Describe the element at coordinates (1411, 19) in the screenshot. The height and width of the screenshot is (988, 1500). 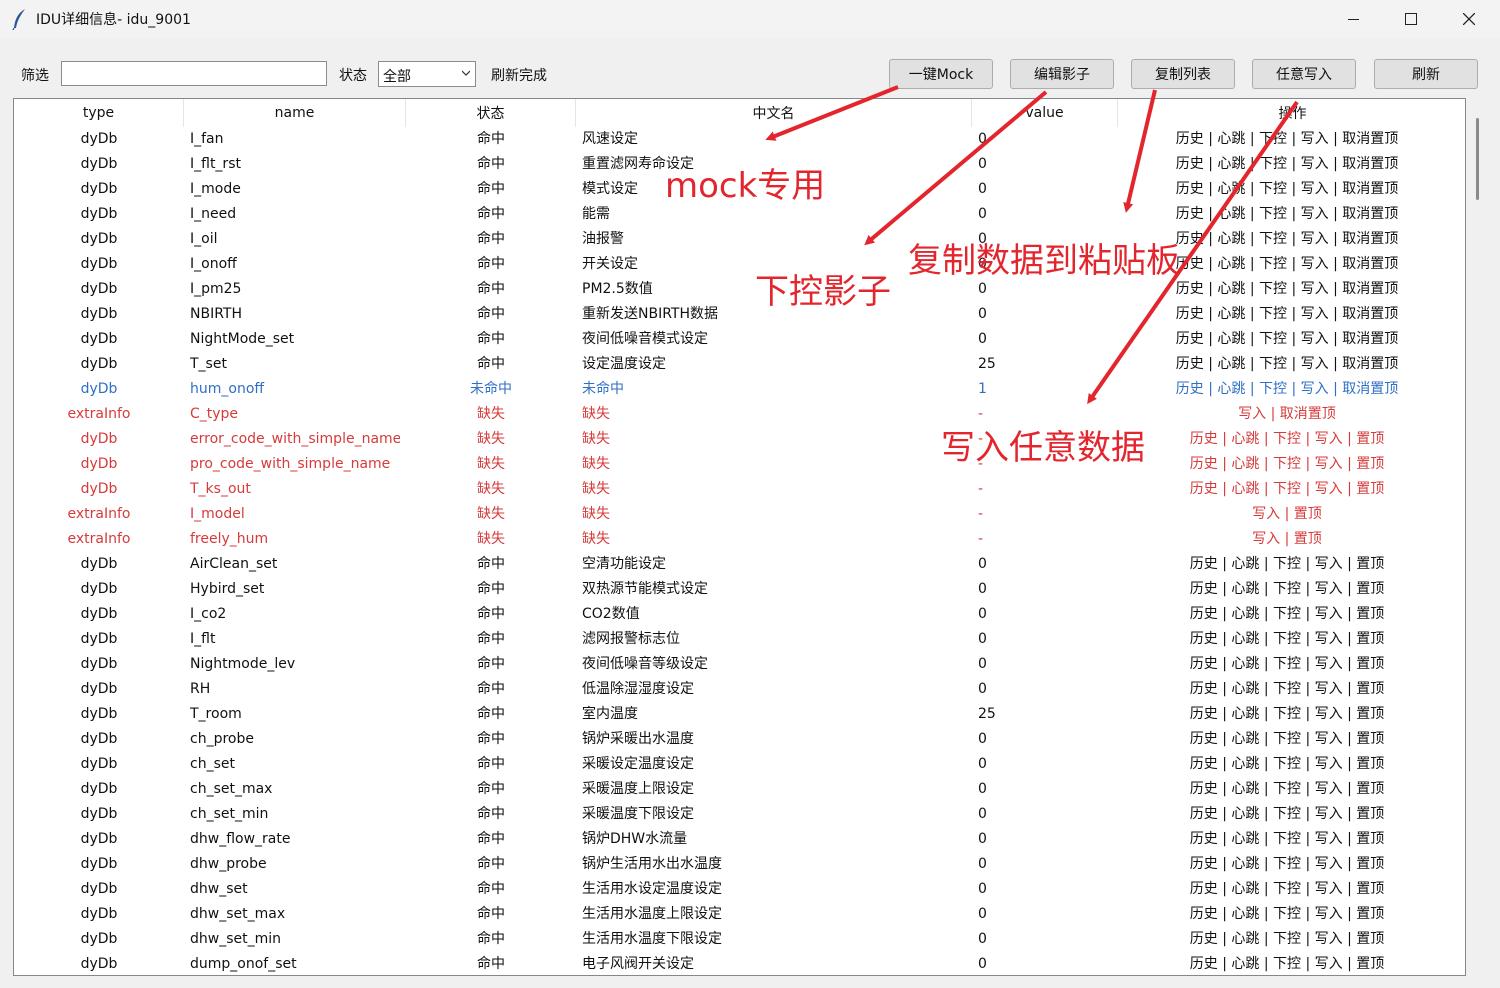
I see `maximize-button` at that location.